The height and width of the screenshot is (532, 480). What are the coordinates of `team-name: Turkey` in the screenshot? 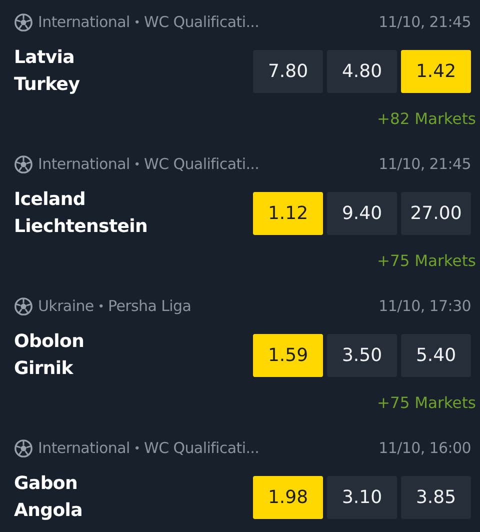 It's located at (47, 84).